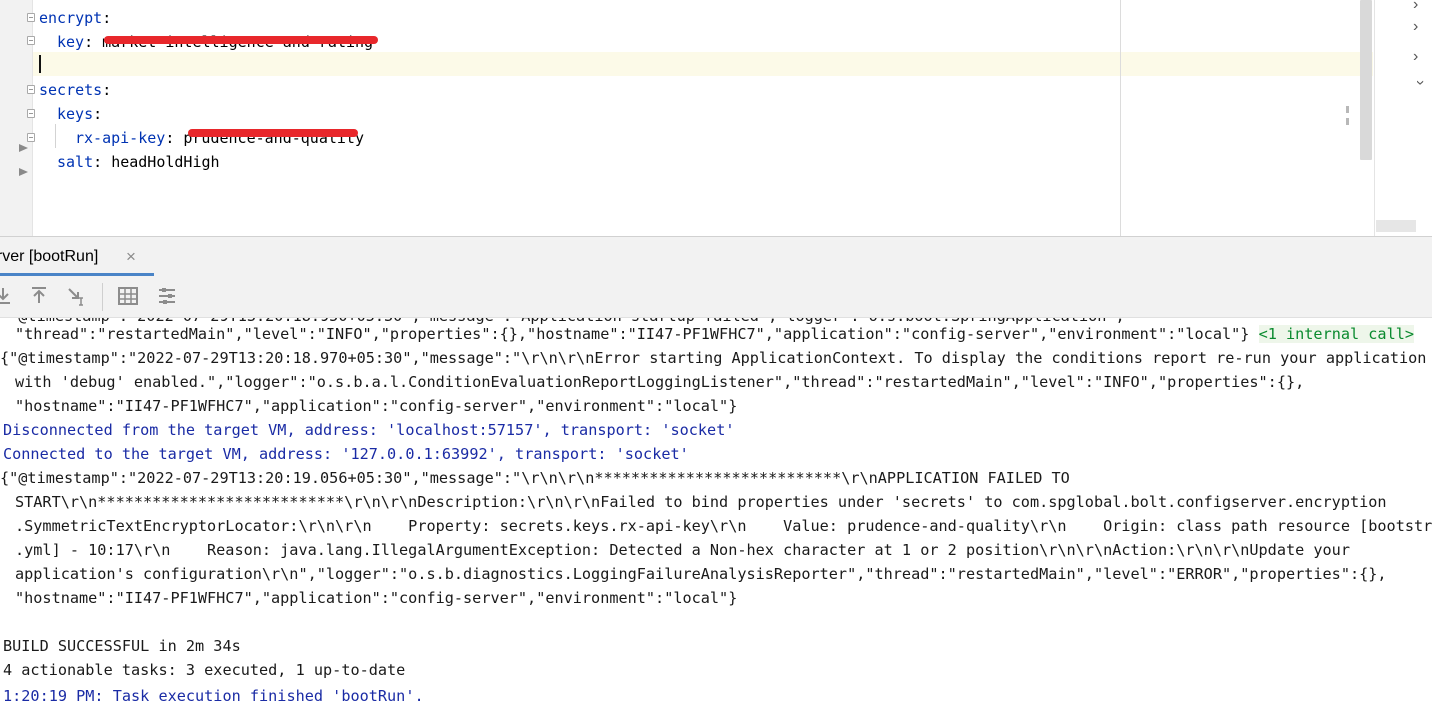  Describe the element at coordinates (1403, 118) in the screenshot. I see `structure-sidebar` at that location.